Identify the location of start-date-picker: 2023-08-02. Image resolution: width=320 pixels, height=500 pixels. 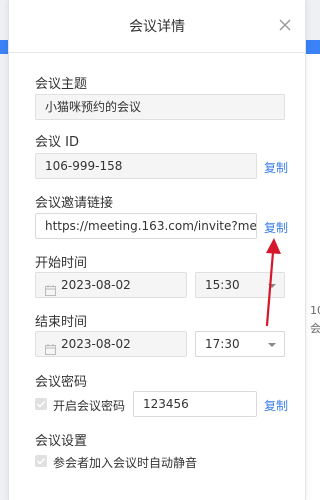
(111, 285).